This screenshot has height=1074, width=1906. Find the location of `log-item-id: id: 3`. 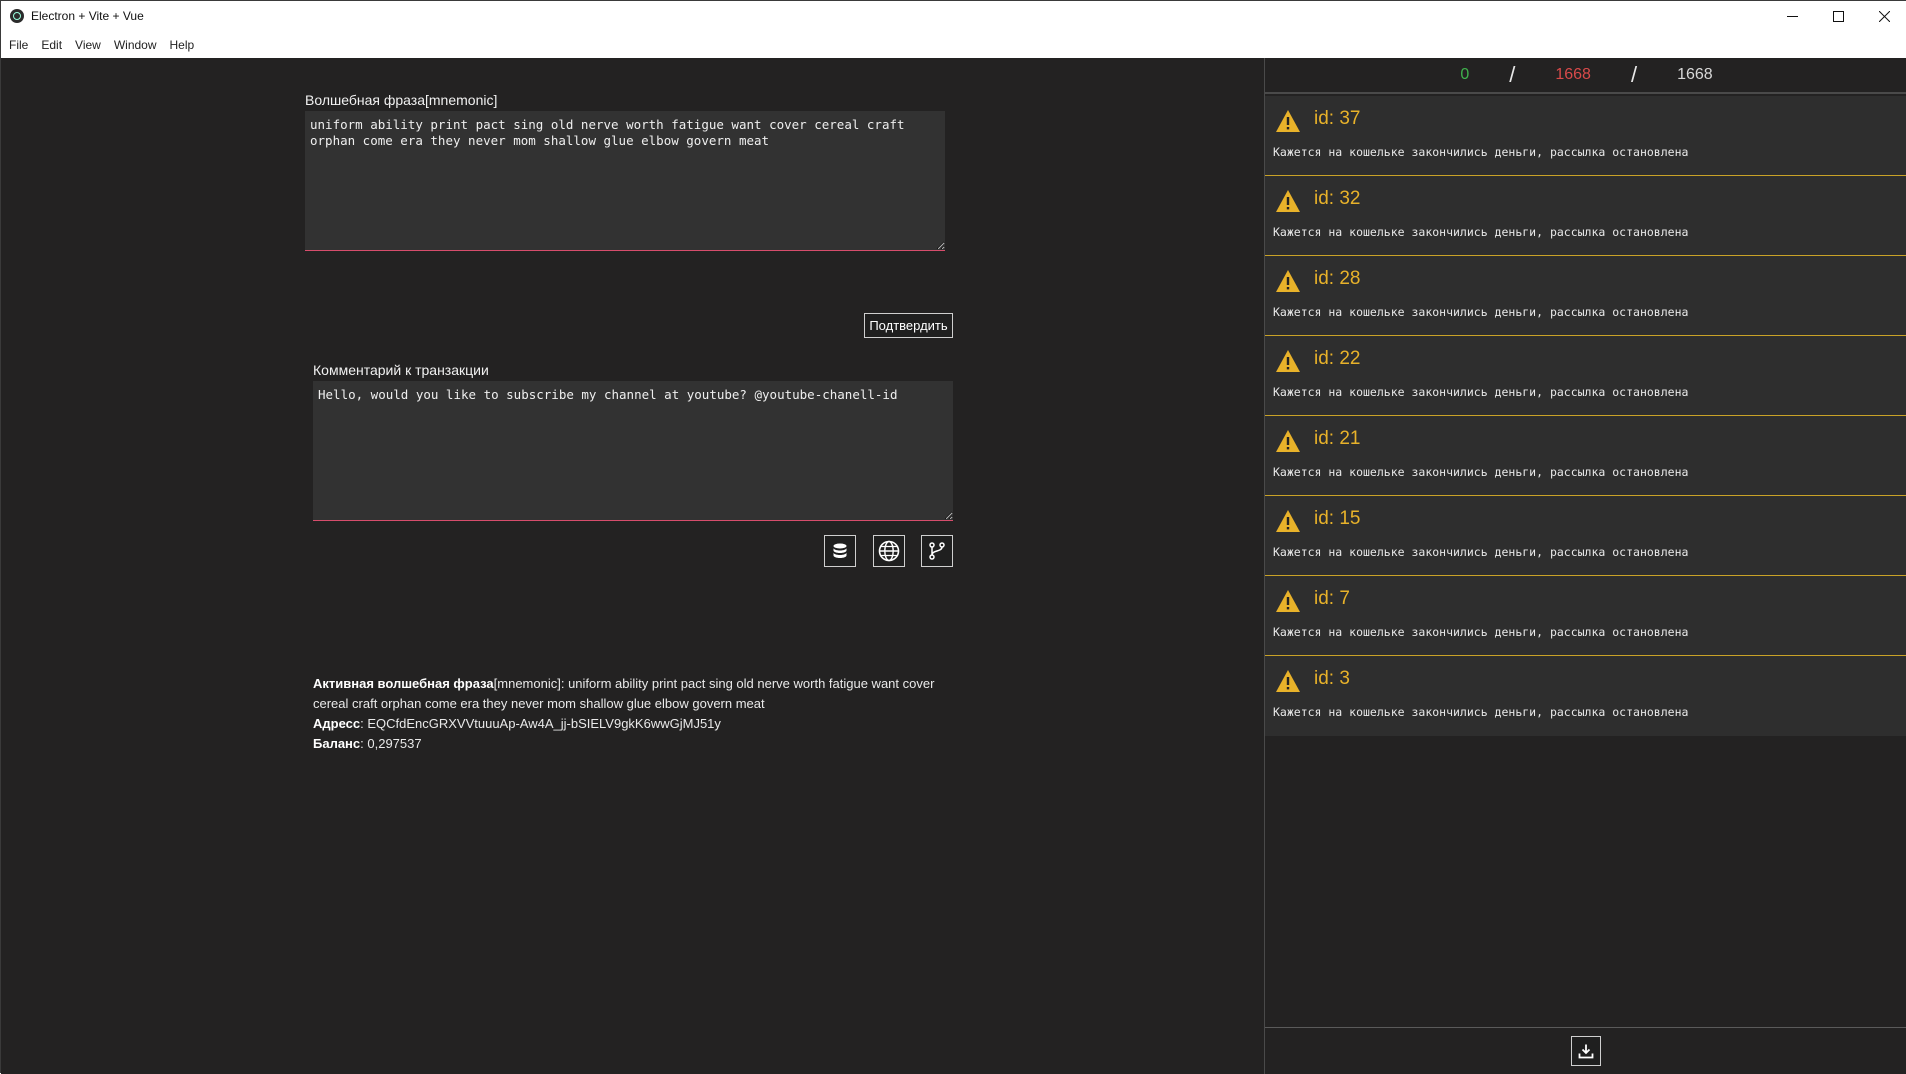

log-item-id: id: 3 is located at coordinates (1332, 678).